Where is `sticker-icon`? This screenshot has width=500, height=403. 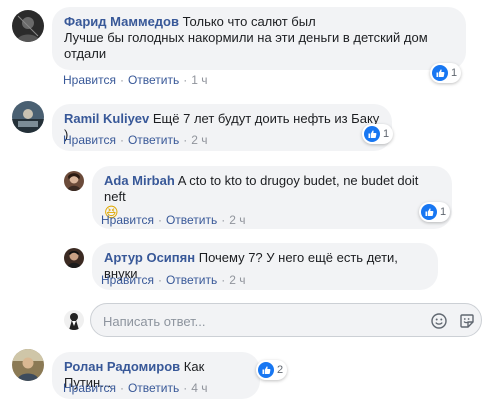 sticker-icon is located at coordinates (467, 321).